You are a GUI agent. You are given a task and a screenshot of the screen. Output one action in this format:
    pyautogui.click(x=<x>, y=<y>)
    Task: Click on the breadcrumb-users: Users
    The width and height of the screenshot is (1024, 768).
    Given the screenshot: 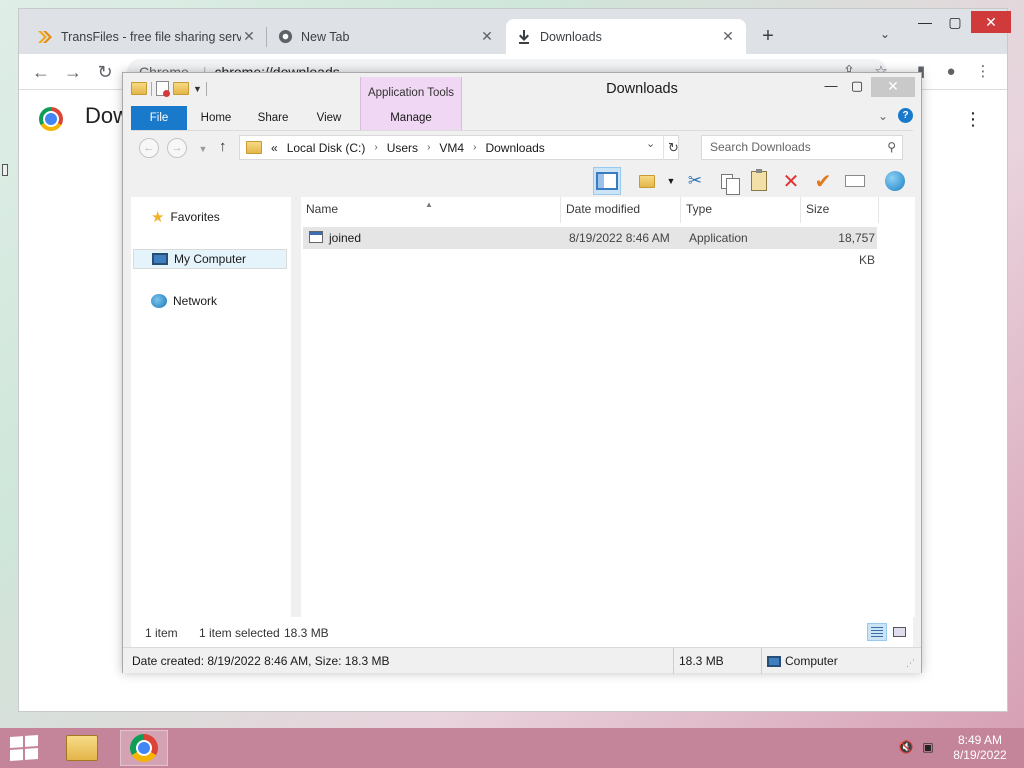 What is the action you would take?
    pyautogui.click(x=402, y=148)
    